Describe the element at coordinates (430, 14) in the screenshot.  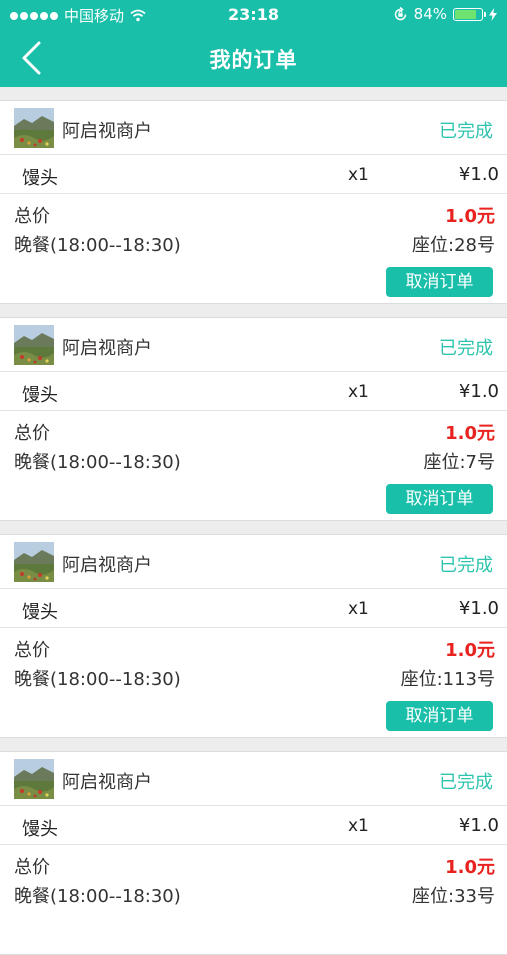
I see `battery-percent: 84%` at that location.